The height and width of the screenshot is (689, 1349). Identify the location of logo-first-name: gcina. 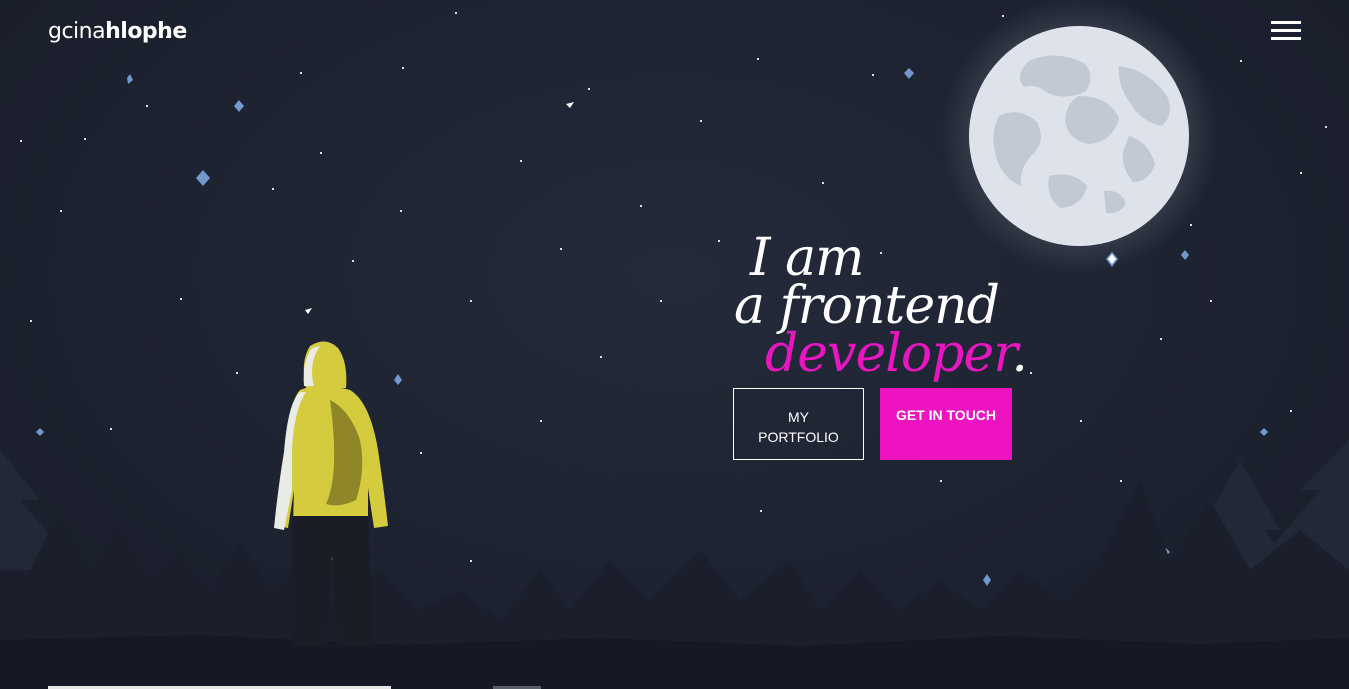
(77, 31).